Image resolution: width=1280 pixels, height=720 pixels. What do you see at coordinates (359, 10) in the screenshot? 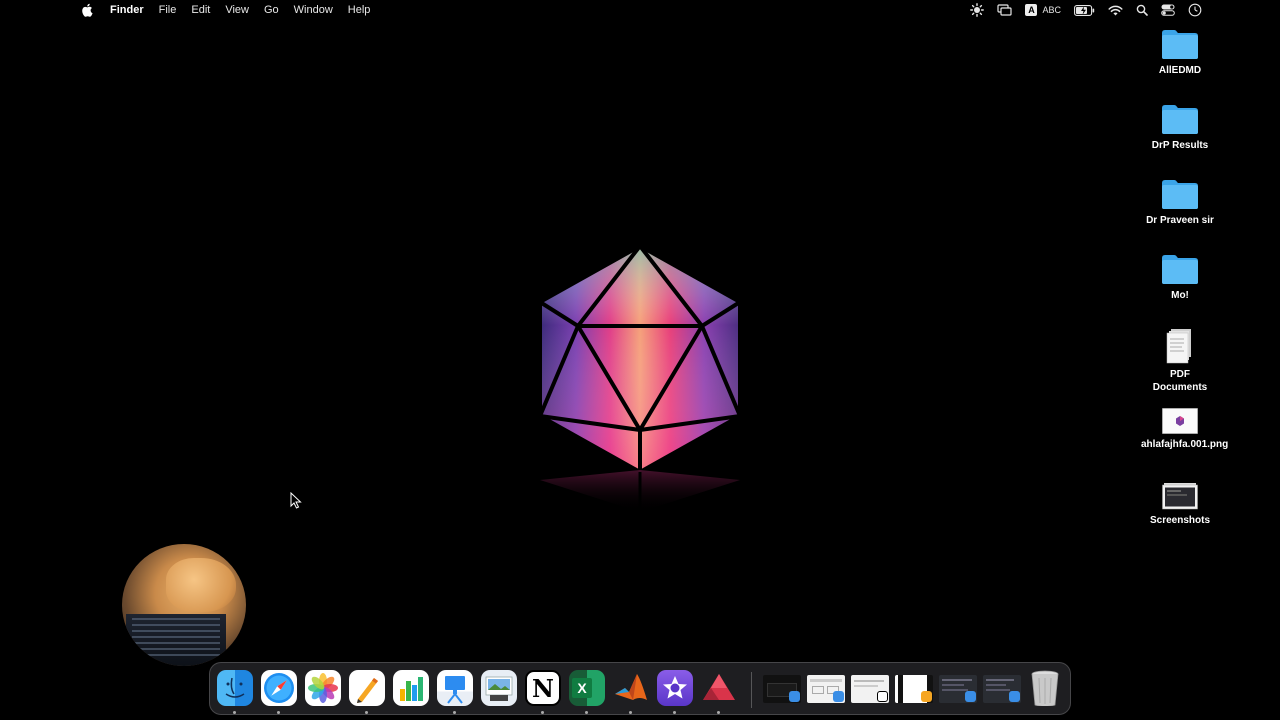
I see `menu-help: Help` at bounding box center [359, 10].